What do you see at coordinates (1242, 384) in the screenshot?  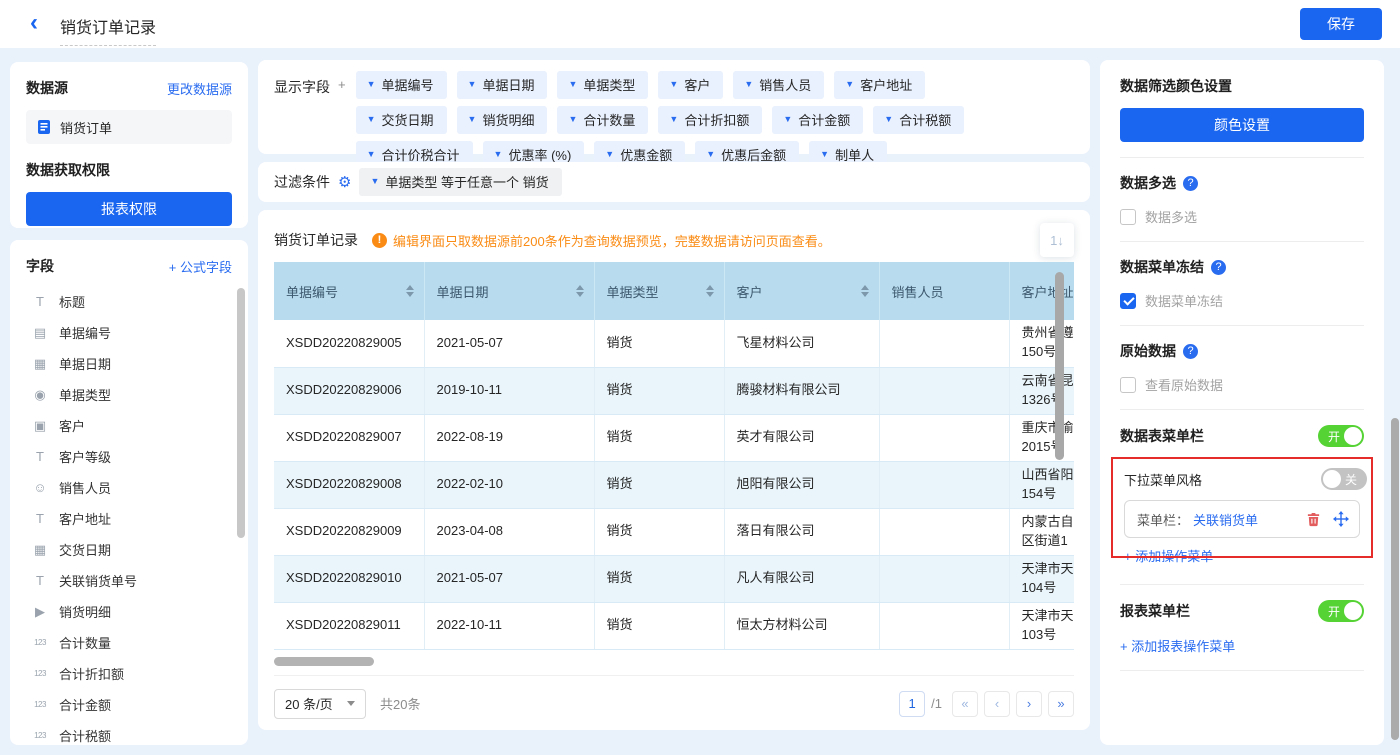 I see `raw-data-checkbox-row: 查看原始数据` at bounding box center [1242, 384].